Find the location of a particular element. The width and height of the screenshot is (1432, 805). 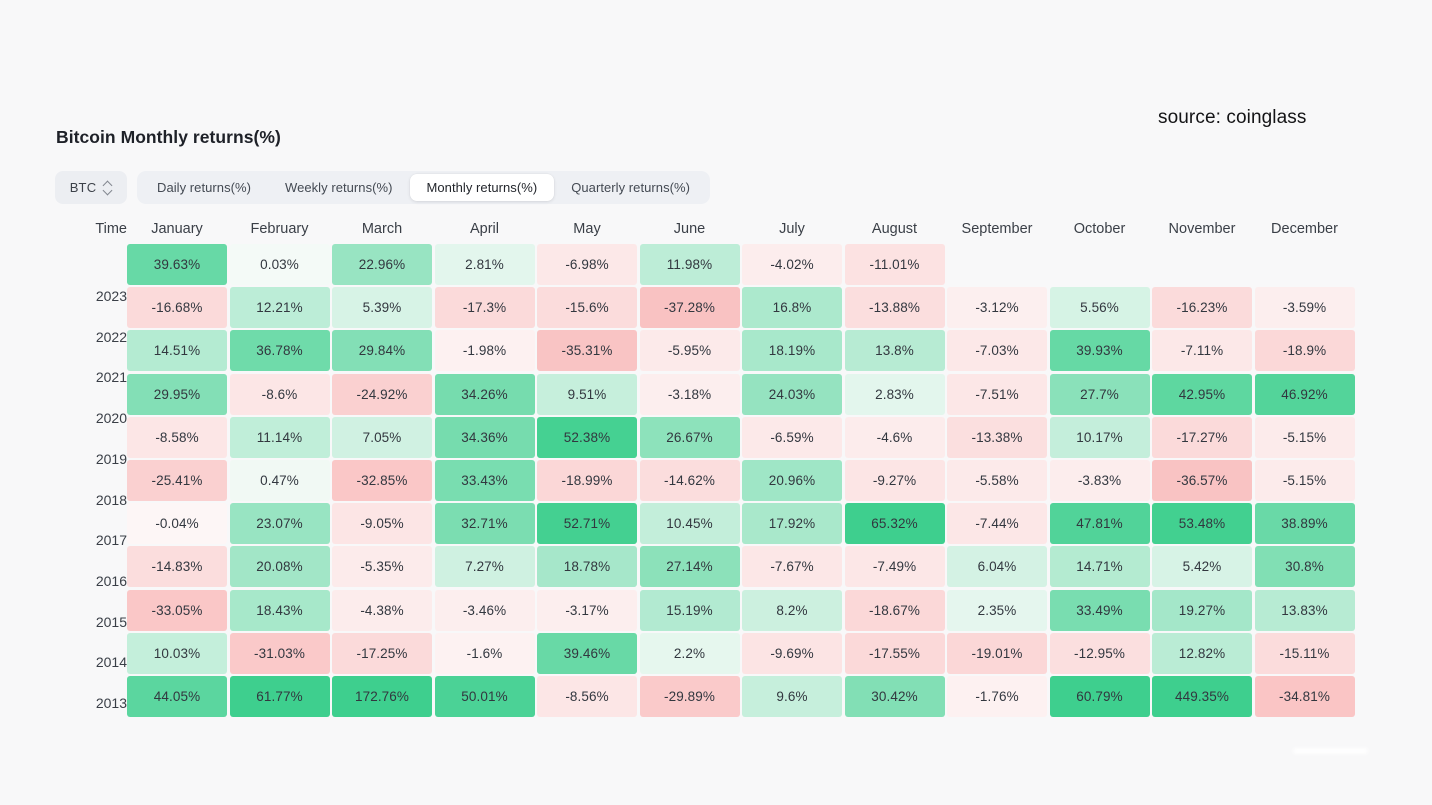

heatmap-cell: 19.27% is located at coordinates (1202, 610).